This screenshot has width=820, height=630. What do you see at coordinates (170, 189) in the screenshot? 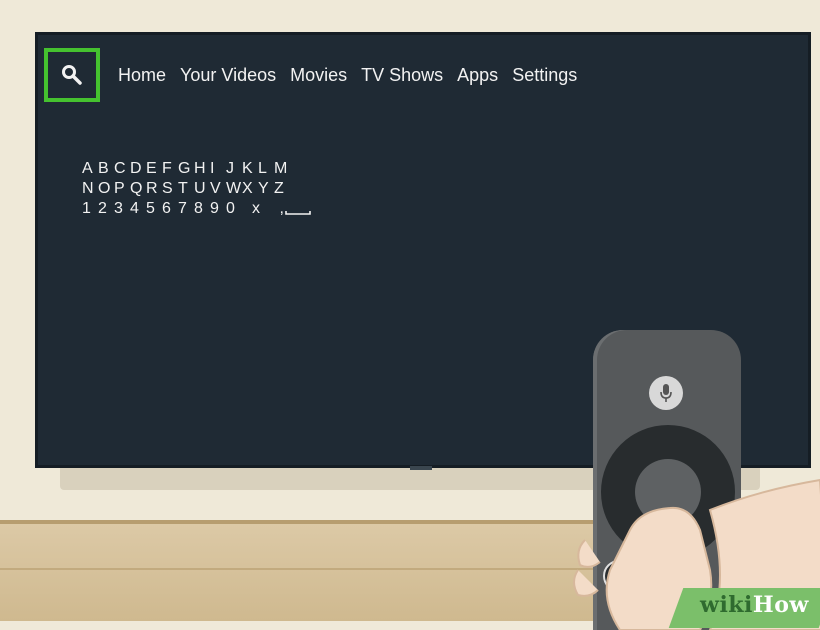
I see `key: S` at bounding box center [170, 189].